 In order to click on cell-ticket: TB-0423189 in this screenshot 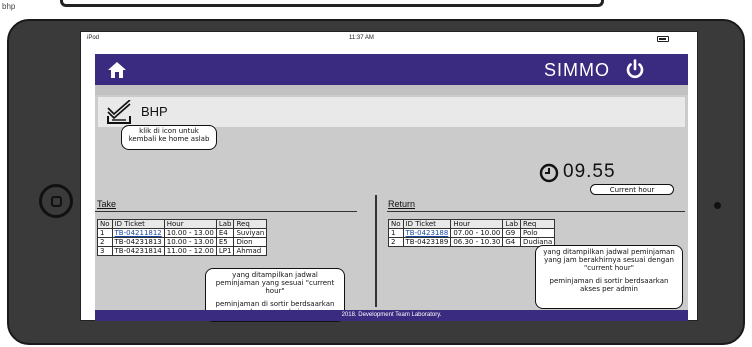, I will do `click(427, 242)`.